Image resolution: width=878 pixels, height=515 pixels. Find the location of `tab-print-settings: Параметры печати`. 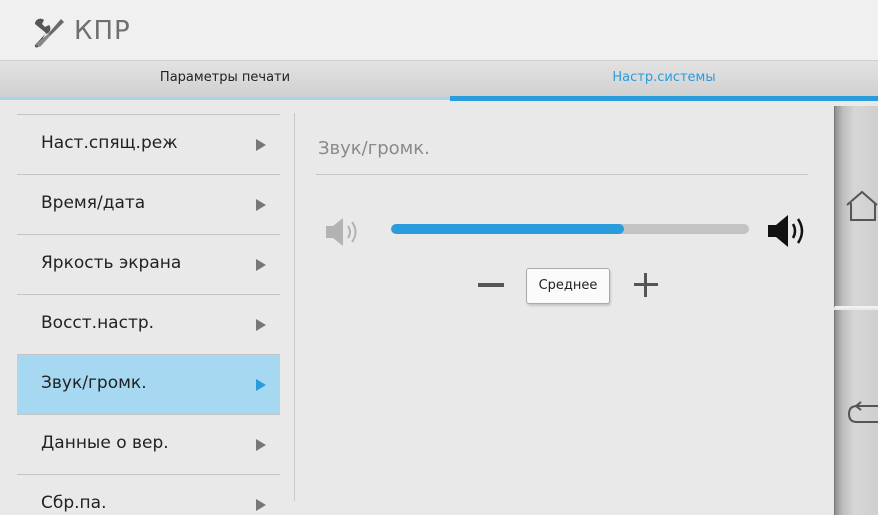

tab-print-settings: Параметры печати is located at coordinates (225, 81).